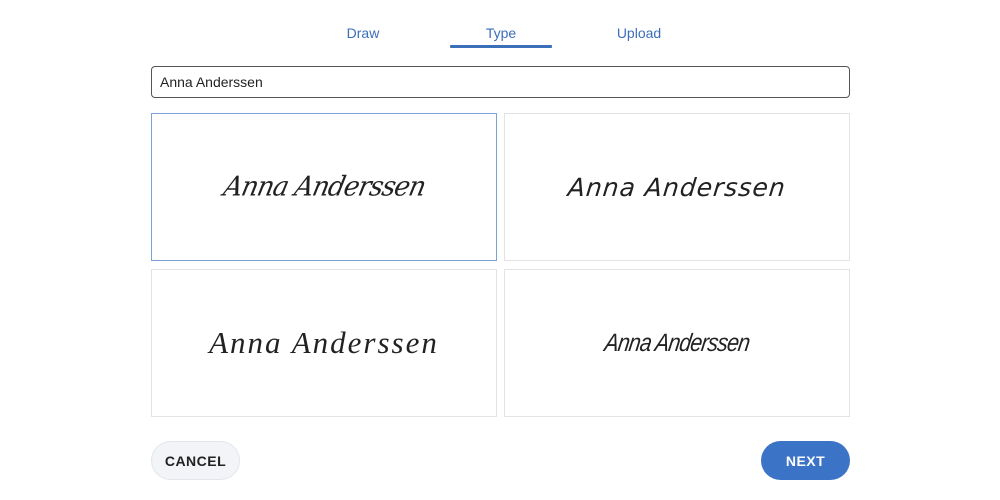  What do you see at coordinates (805, 460) in the screenshot?
I see `next-button: NEXT` at bounding box center [805, 460].